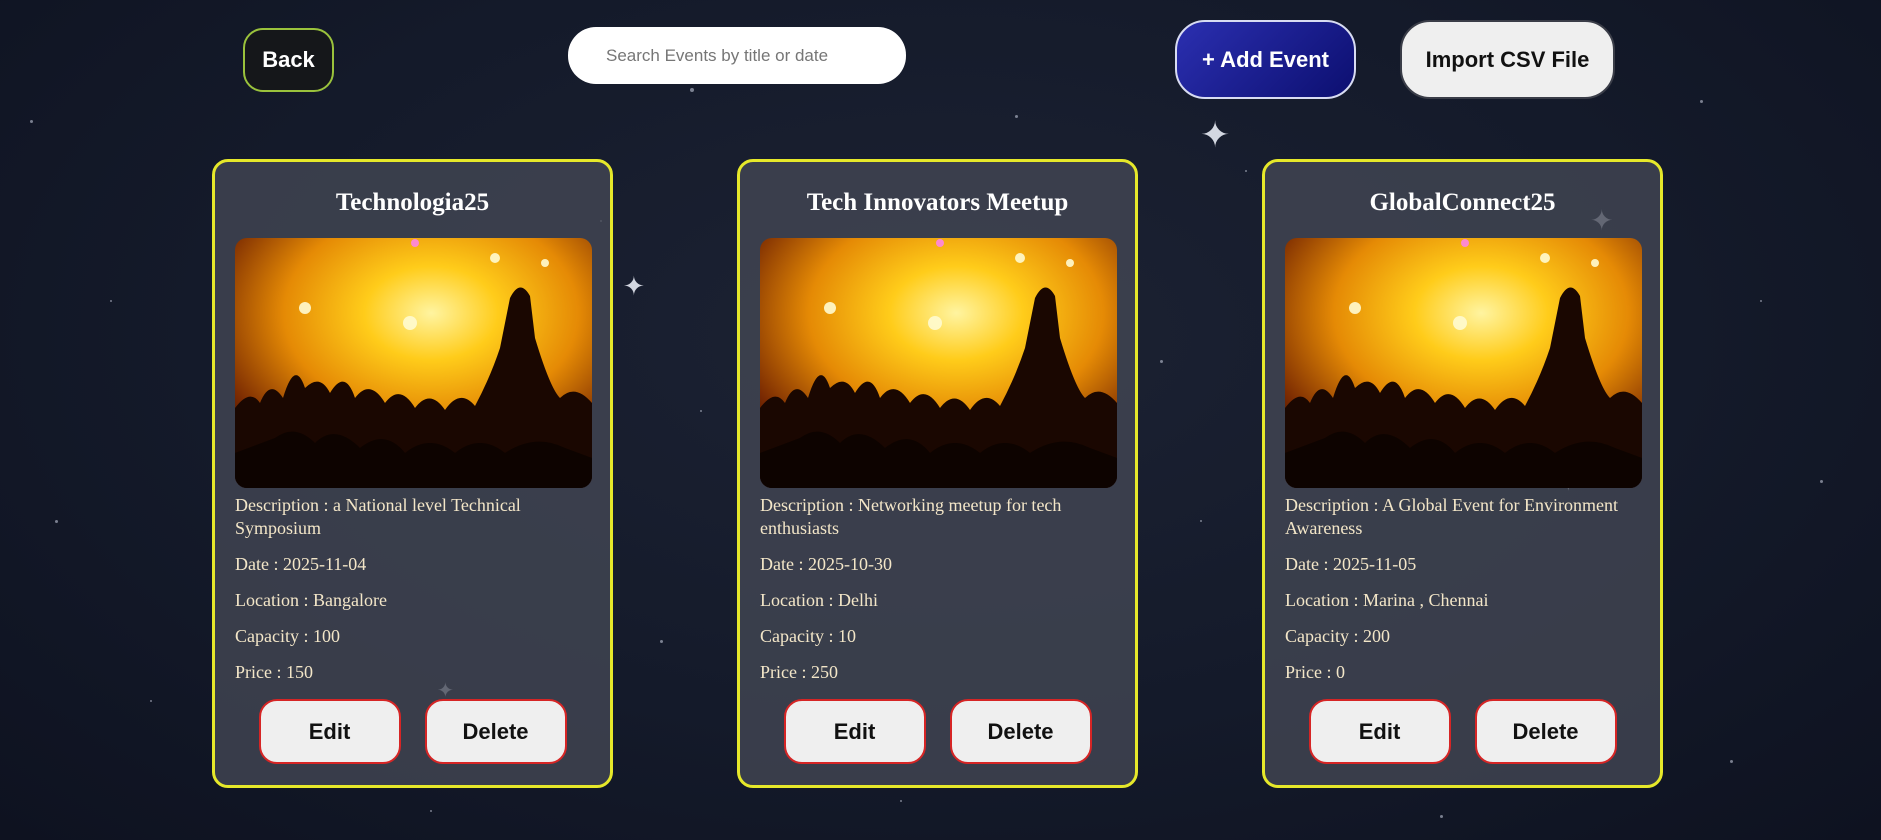  I want to click on event-title: Technologia25, so click(412, 202).